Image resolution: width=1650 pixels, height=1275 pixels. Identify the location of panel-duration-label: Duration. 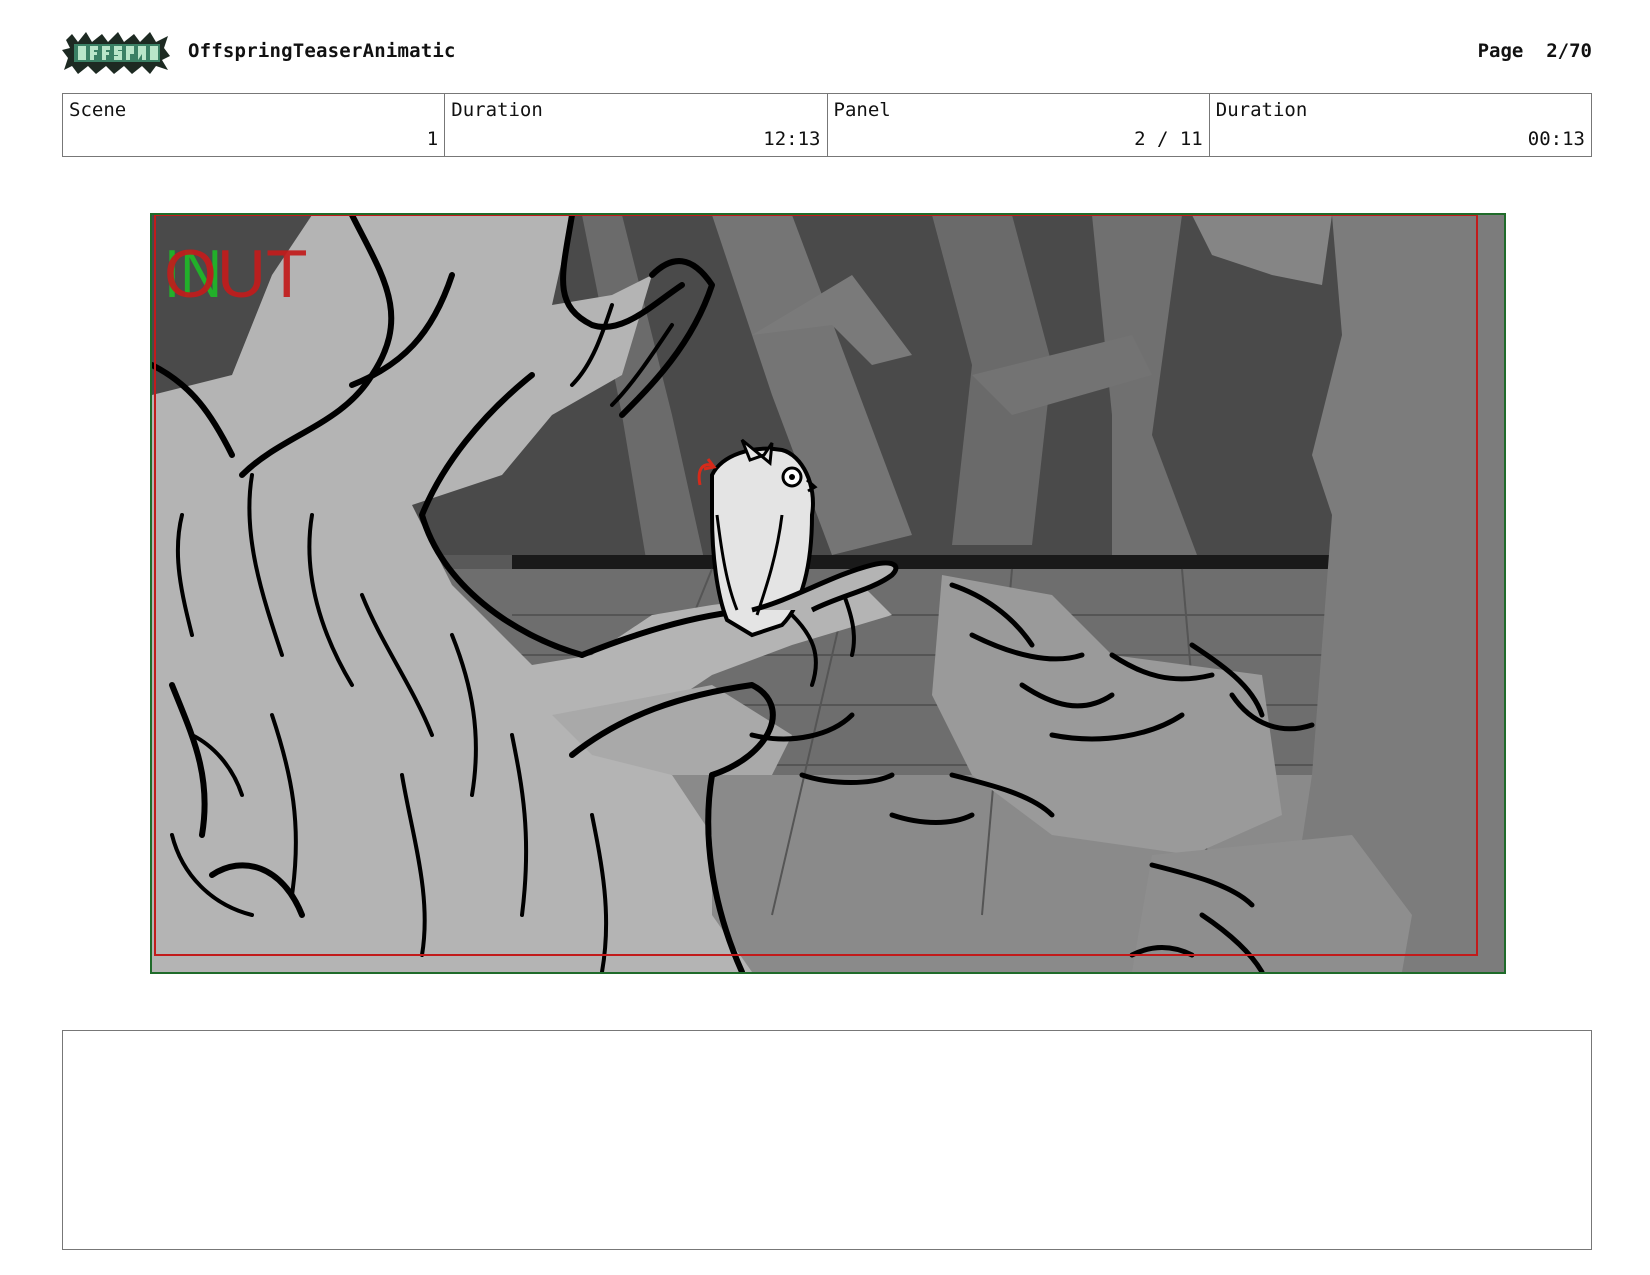
(1261, 110).